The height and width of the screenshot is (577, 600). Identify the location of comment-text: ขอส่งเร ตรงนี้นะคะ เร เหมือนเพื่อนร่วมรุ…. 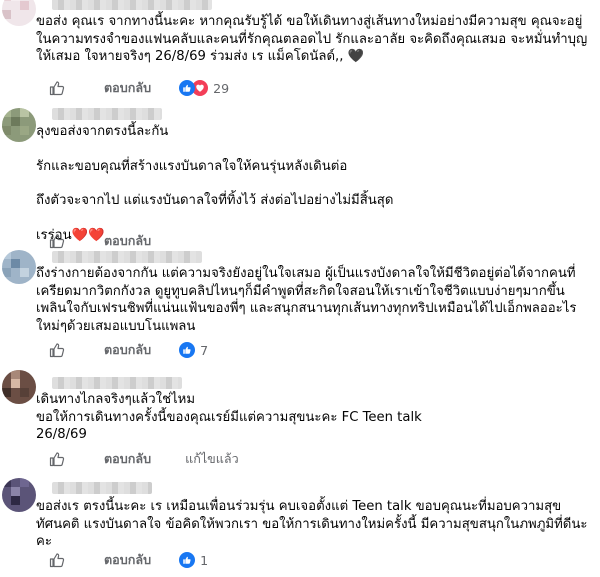
(311, 524).